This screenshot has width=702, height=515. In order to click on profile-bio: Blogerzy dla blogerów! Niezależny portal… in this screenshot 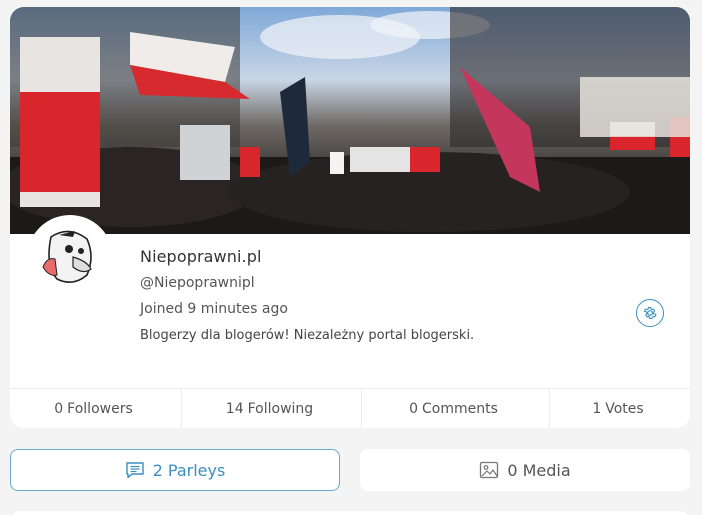, I will do `click(307, 335)`.